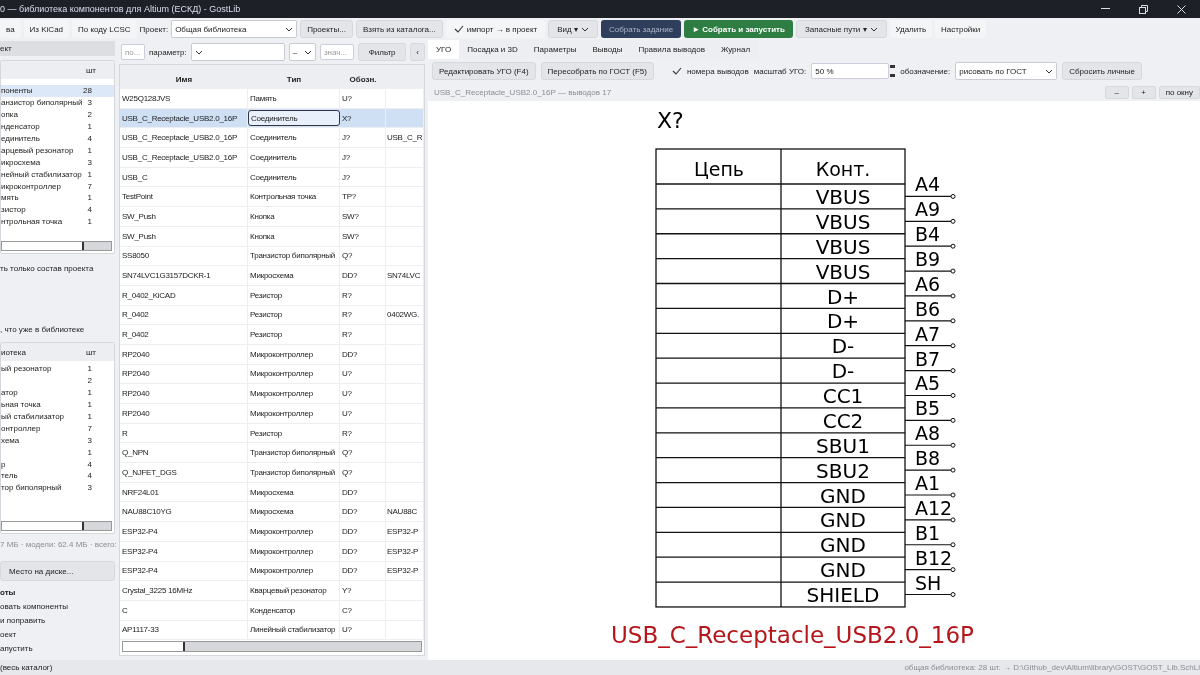 This screenshot has height=675, width=1200. What do you see at coordinates (738, 29) in the screenshot?
I see `toolbar-button: ► Собрать и запустить` at bounding box center [738, 29].